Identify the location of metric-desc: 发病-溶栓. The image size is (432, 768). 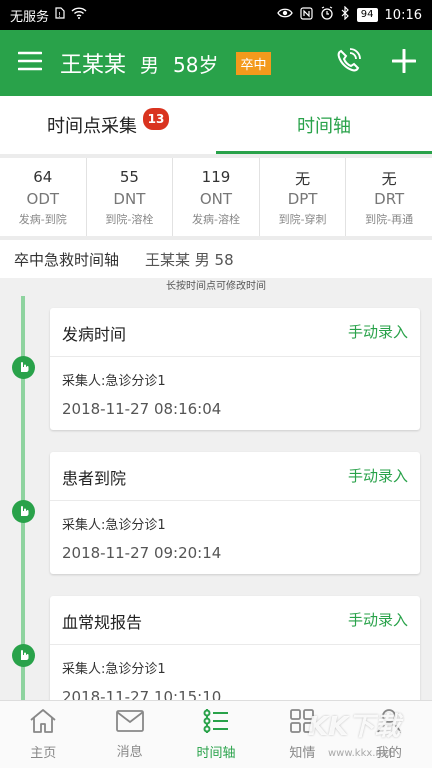
(215, 219).